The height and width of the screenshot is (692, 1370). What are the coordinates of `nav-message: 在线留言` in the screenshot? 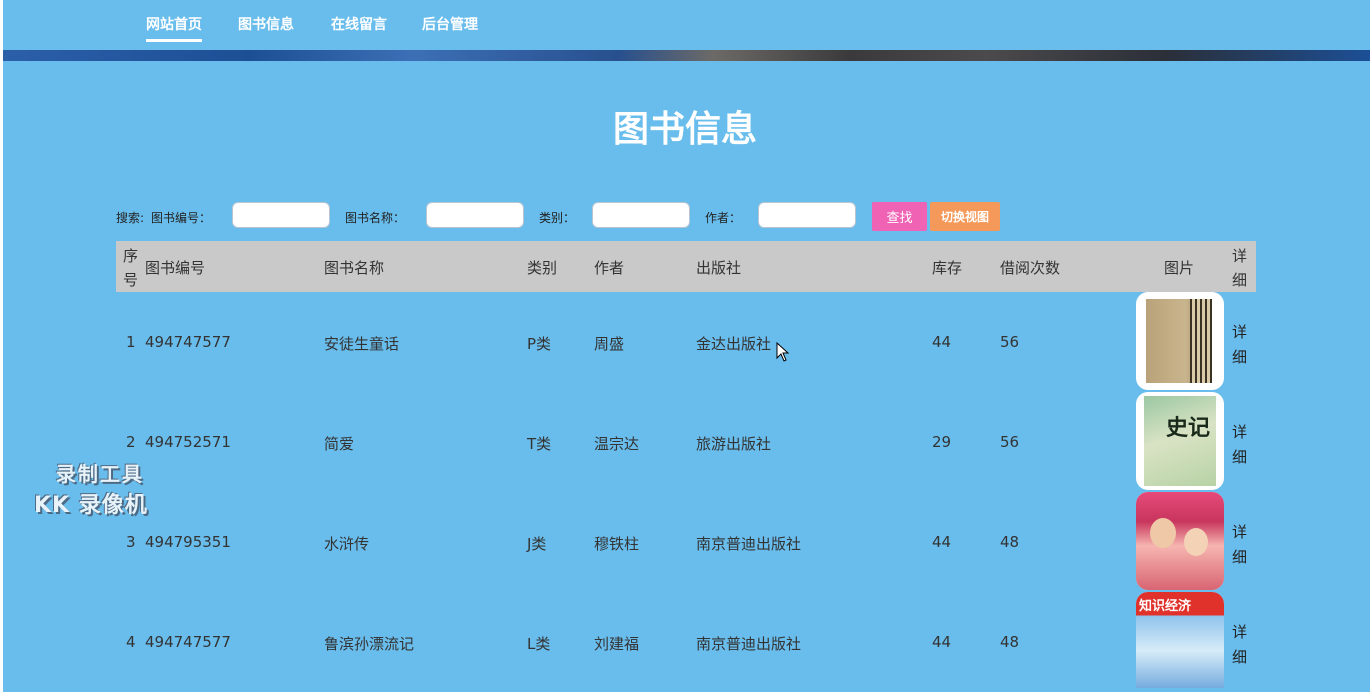 It's located at (359, 26).